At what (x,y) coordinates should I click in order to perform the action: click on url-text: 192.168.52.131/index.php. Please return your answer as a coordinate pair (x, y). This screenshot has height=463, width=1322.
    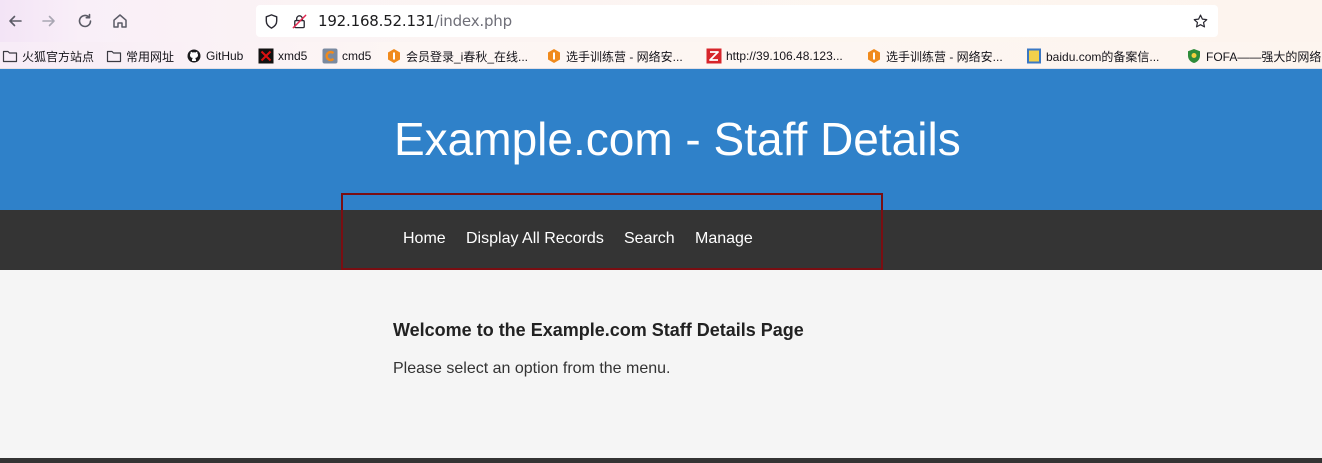
    Looking at the image, I should click on (415, 21).